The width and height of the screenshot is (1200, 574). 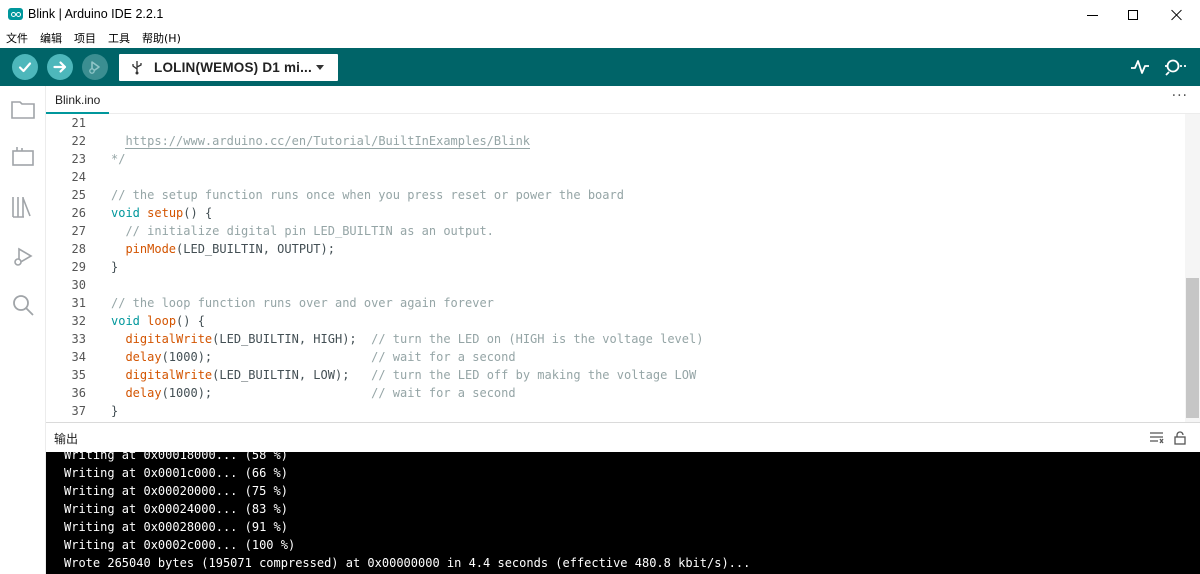 What do you see at coordinates (1156, 437) in the screenshot?
I see `clear-output-icon` at bounding box center [1156, 437].